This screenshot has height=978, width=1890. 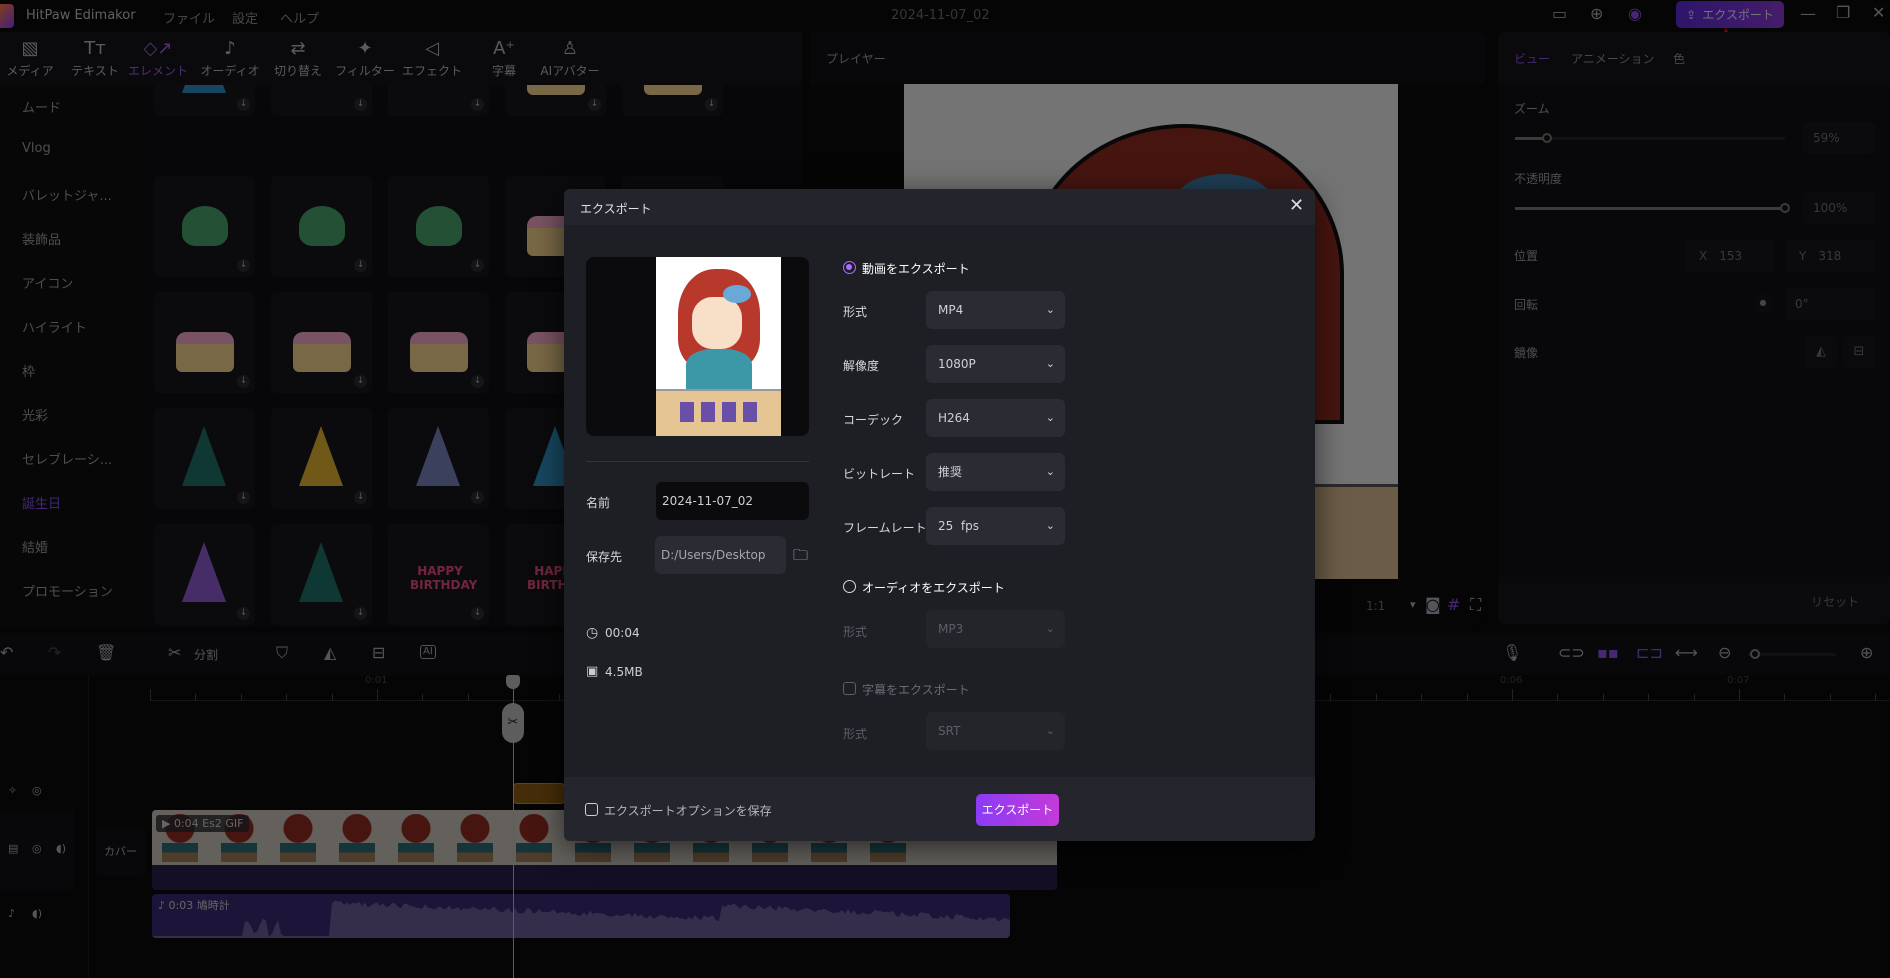 What do you see at coordinates (957, 364) in the screenshot?
I see `resolution-value: 1080P` at bounding box center [957, 364].